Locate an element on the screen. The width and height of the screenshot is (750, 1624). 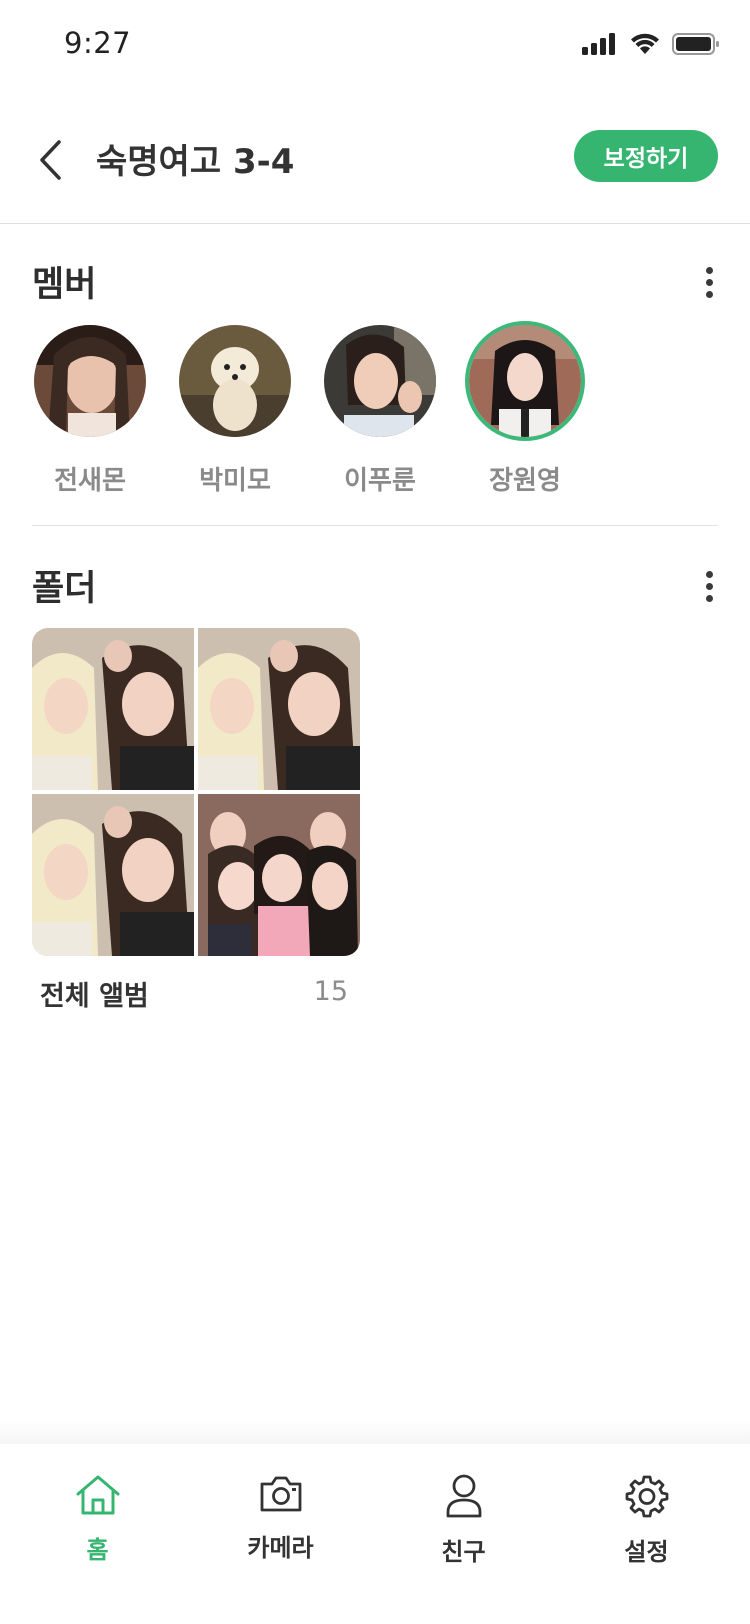
member-name: 장원영 is located at coordinates (525, 481).